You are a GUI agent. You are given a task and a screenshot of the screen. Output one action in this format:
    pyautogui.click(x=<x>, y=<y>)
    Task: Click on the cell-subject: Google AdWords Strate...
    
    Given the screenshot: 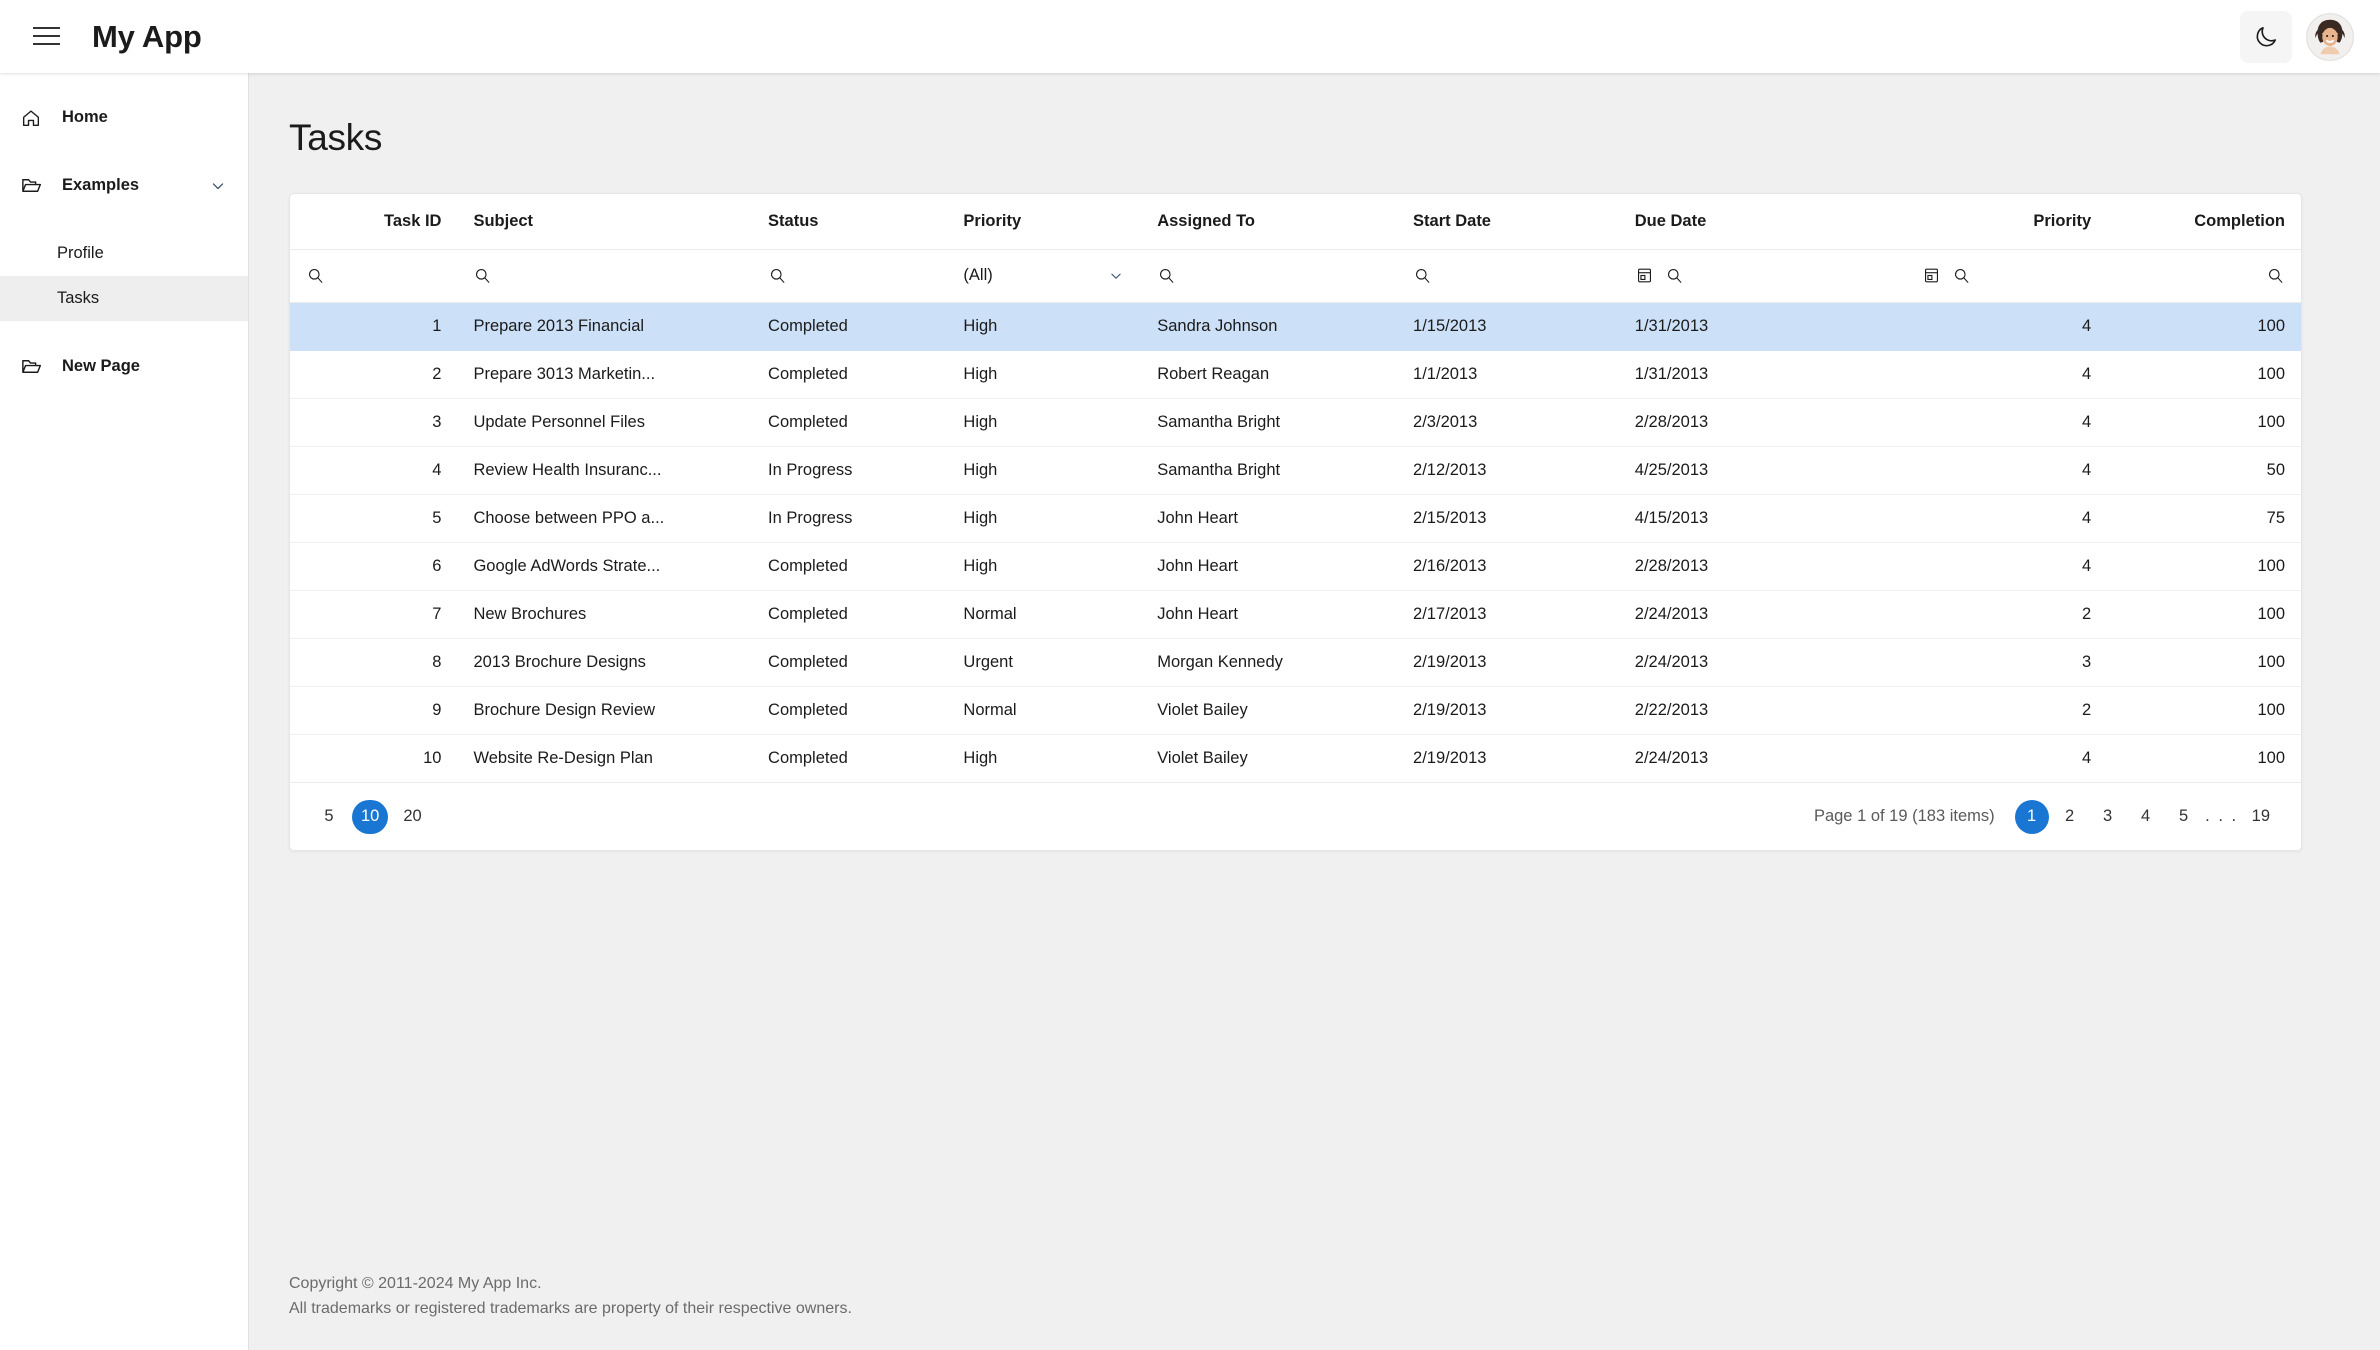 What is the action you would take?
    pyautogui.click(x=605, y=566)
    